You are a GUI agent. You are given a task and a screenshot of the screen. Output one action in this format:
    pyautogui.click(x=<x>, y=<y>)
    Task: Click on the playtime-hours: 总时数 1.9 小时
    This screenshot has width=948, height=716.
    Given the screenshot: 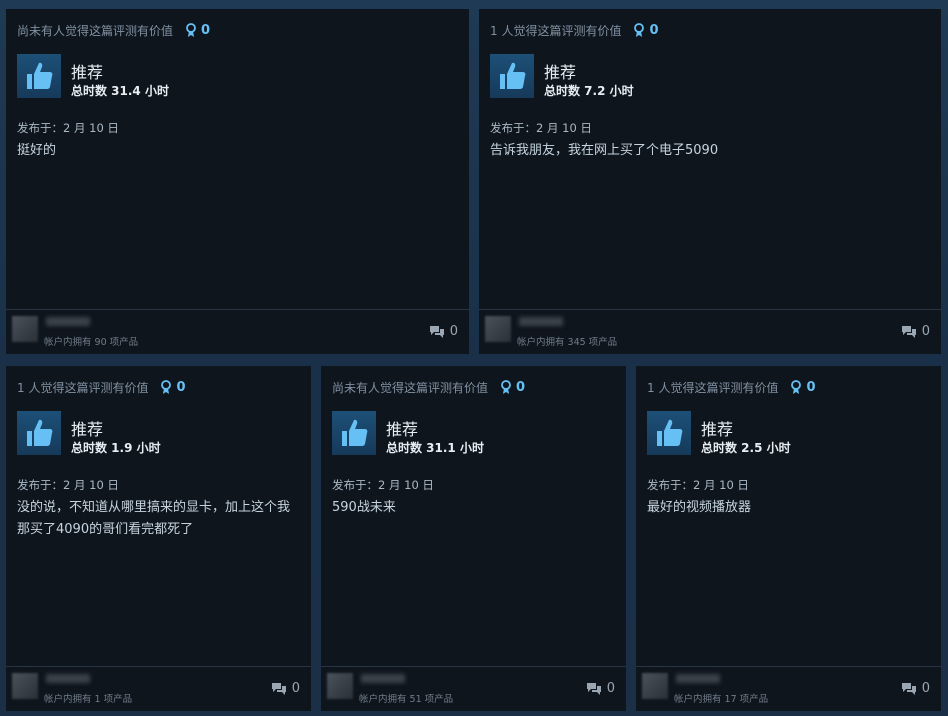 What is the action you would take?
    pyautogui.click(x=116, y=448)
    